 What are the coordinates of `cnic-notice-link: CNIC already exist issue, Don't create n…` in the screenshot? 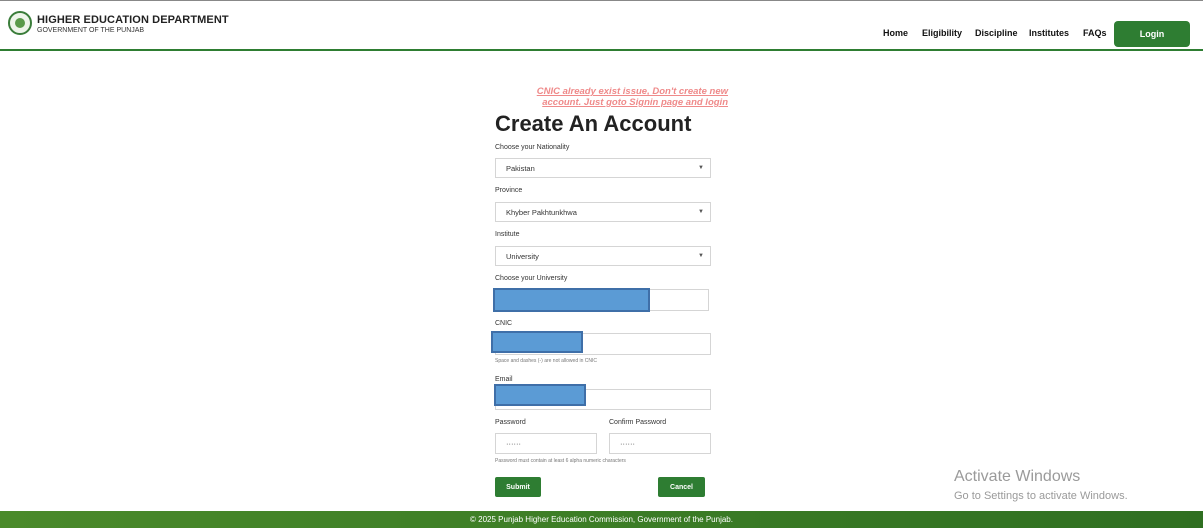 It's located at (613, 97).